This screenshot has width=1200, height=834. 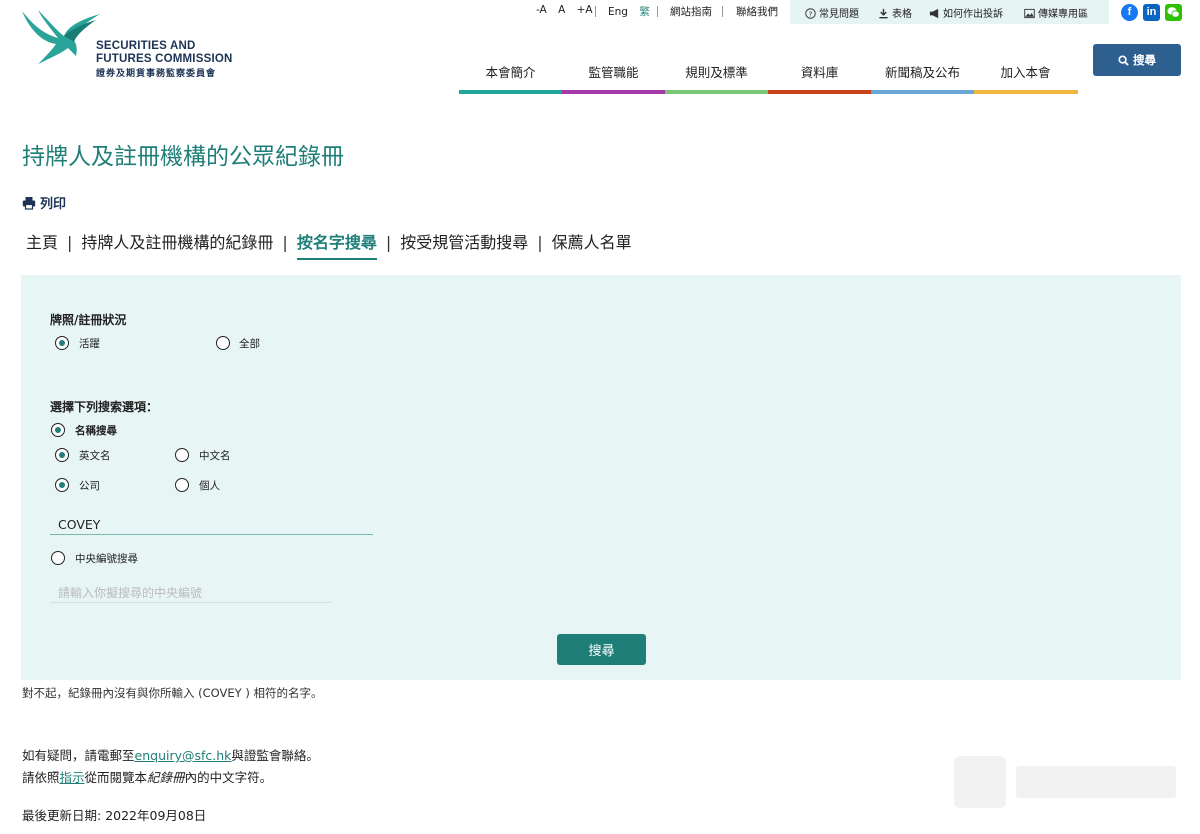 I want to click on image-icon, so click(x=1029, y=13).